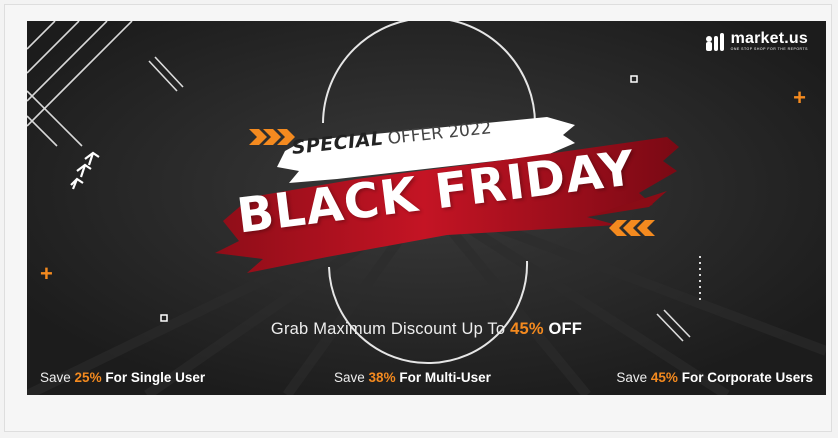 The image size is (838, 438). Describe the element at coordinates (769, 49) in the screenshot. I see `brand-tagline: ONE STOP SHOP FOR THE REPORTS` at that location.